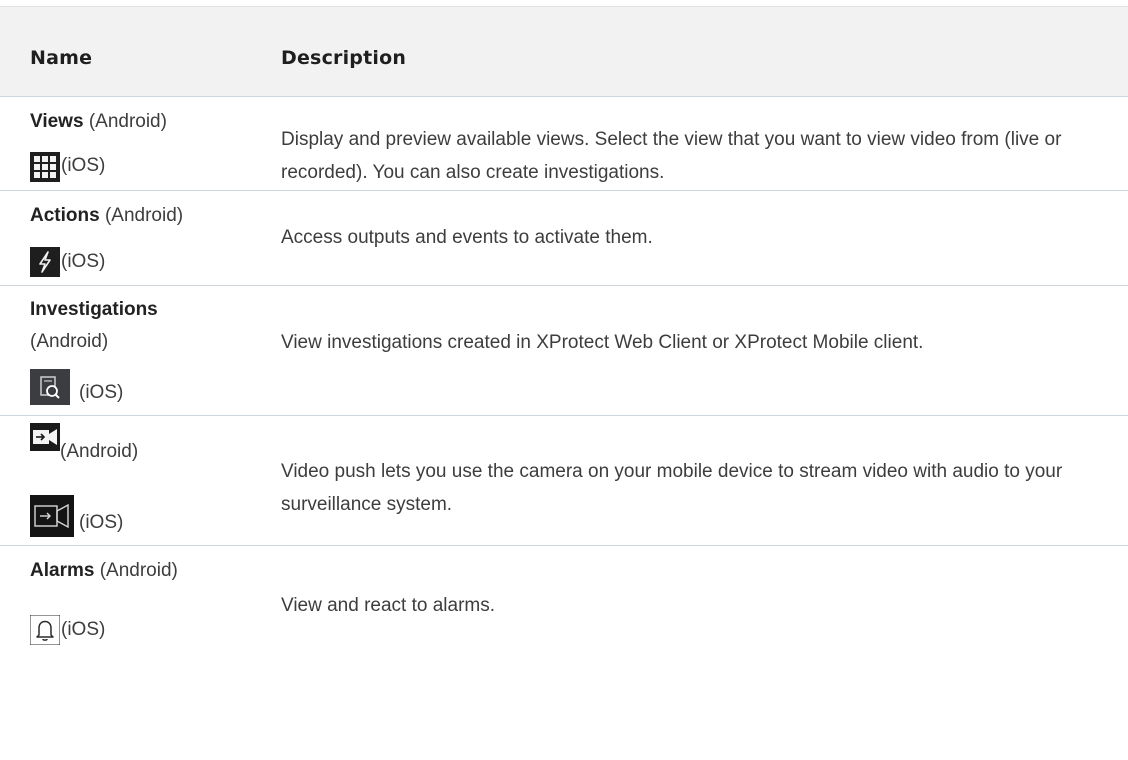 Image resolution: width=1128 pixels, height=760 pixels. I want to click on header-name: Name, so click(61, 58).